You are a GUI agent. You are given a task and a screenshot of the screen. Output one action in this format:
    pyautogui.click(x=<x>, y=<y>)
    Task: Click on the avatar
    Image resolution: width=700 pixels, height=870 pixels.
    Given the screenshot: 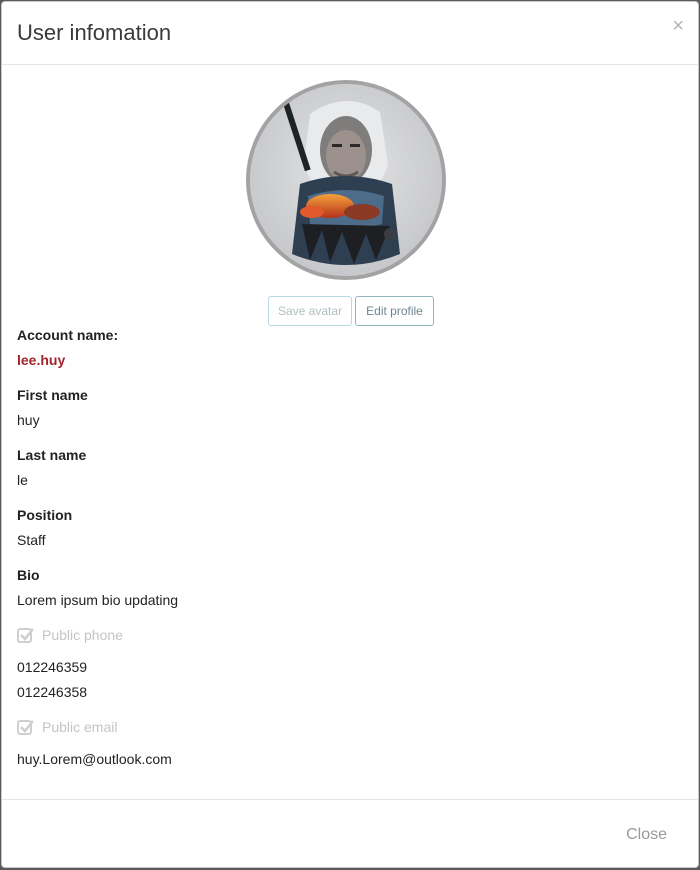 What is the action you would take?
    pyautogui.click(x=346, y=180)
    